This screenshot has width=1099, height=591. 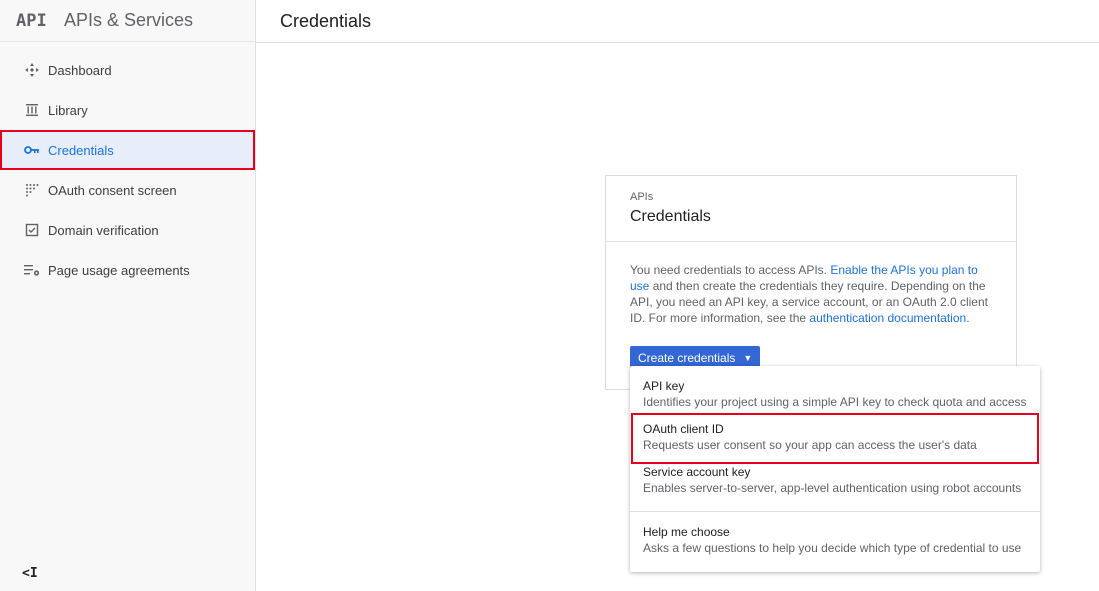 What do you see at coordinates (670, 216) in the screenshot?
I see `card-title: Credentials` at bounding box center [670, 216].